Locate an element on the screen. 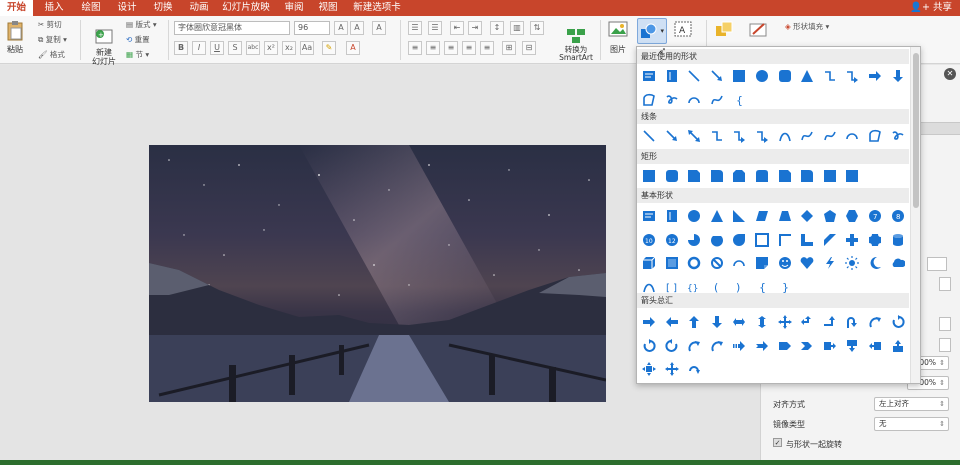  share-button: 👤+ 共享 is located at coordinates (931, 8).